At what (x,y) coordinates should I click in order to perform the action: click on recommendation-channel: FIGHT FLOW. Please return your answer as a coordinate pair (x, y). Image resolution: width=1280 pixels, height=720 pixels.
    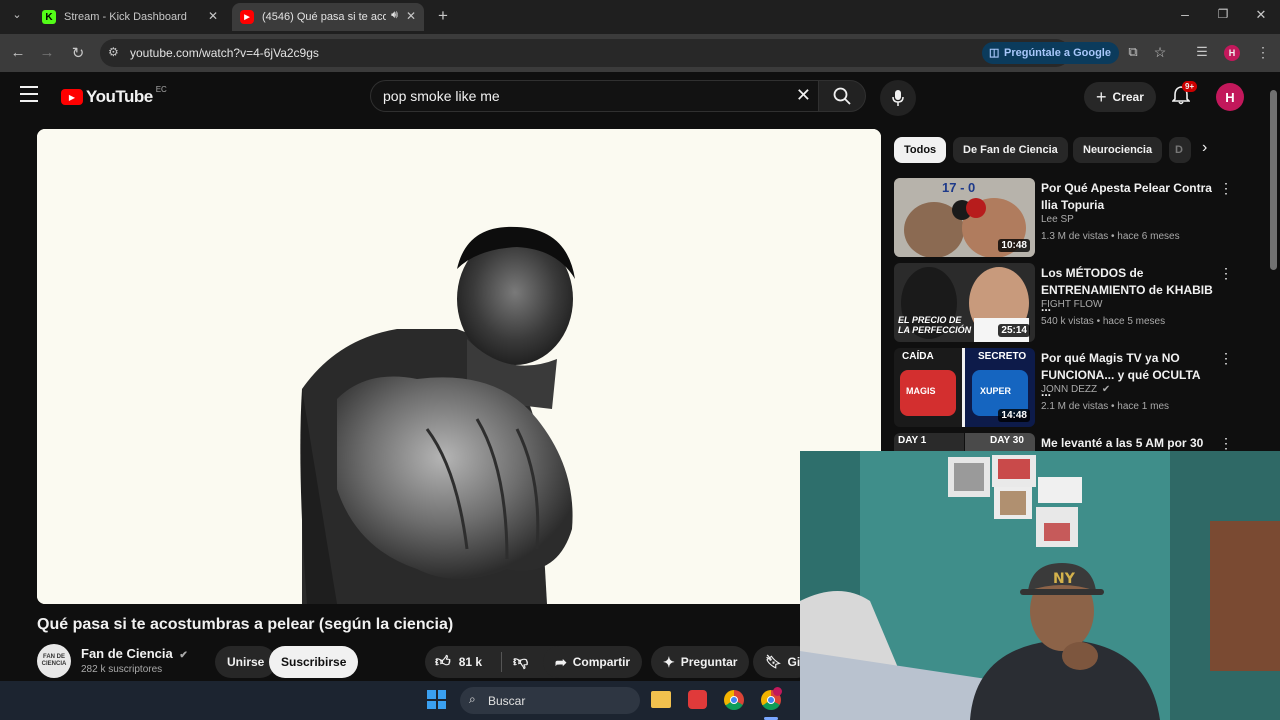
    Looking at the image, I should click on (1071, 304).